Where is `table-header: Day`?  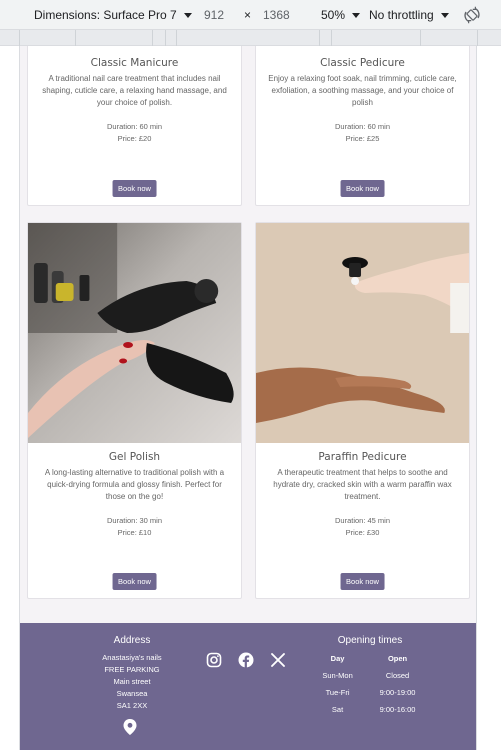 table-header: Day is located at coordinates (337, 658).